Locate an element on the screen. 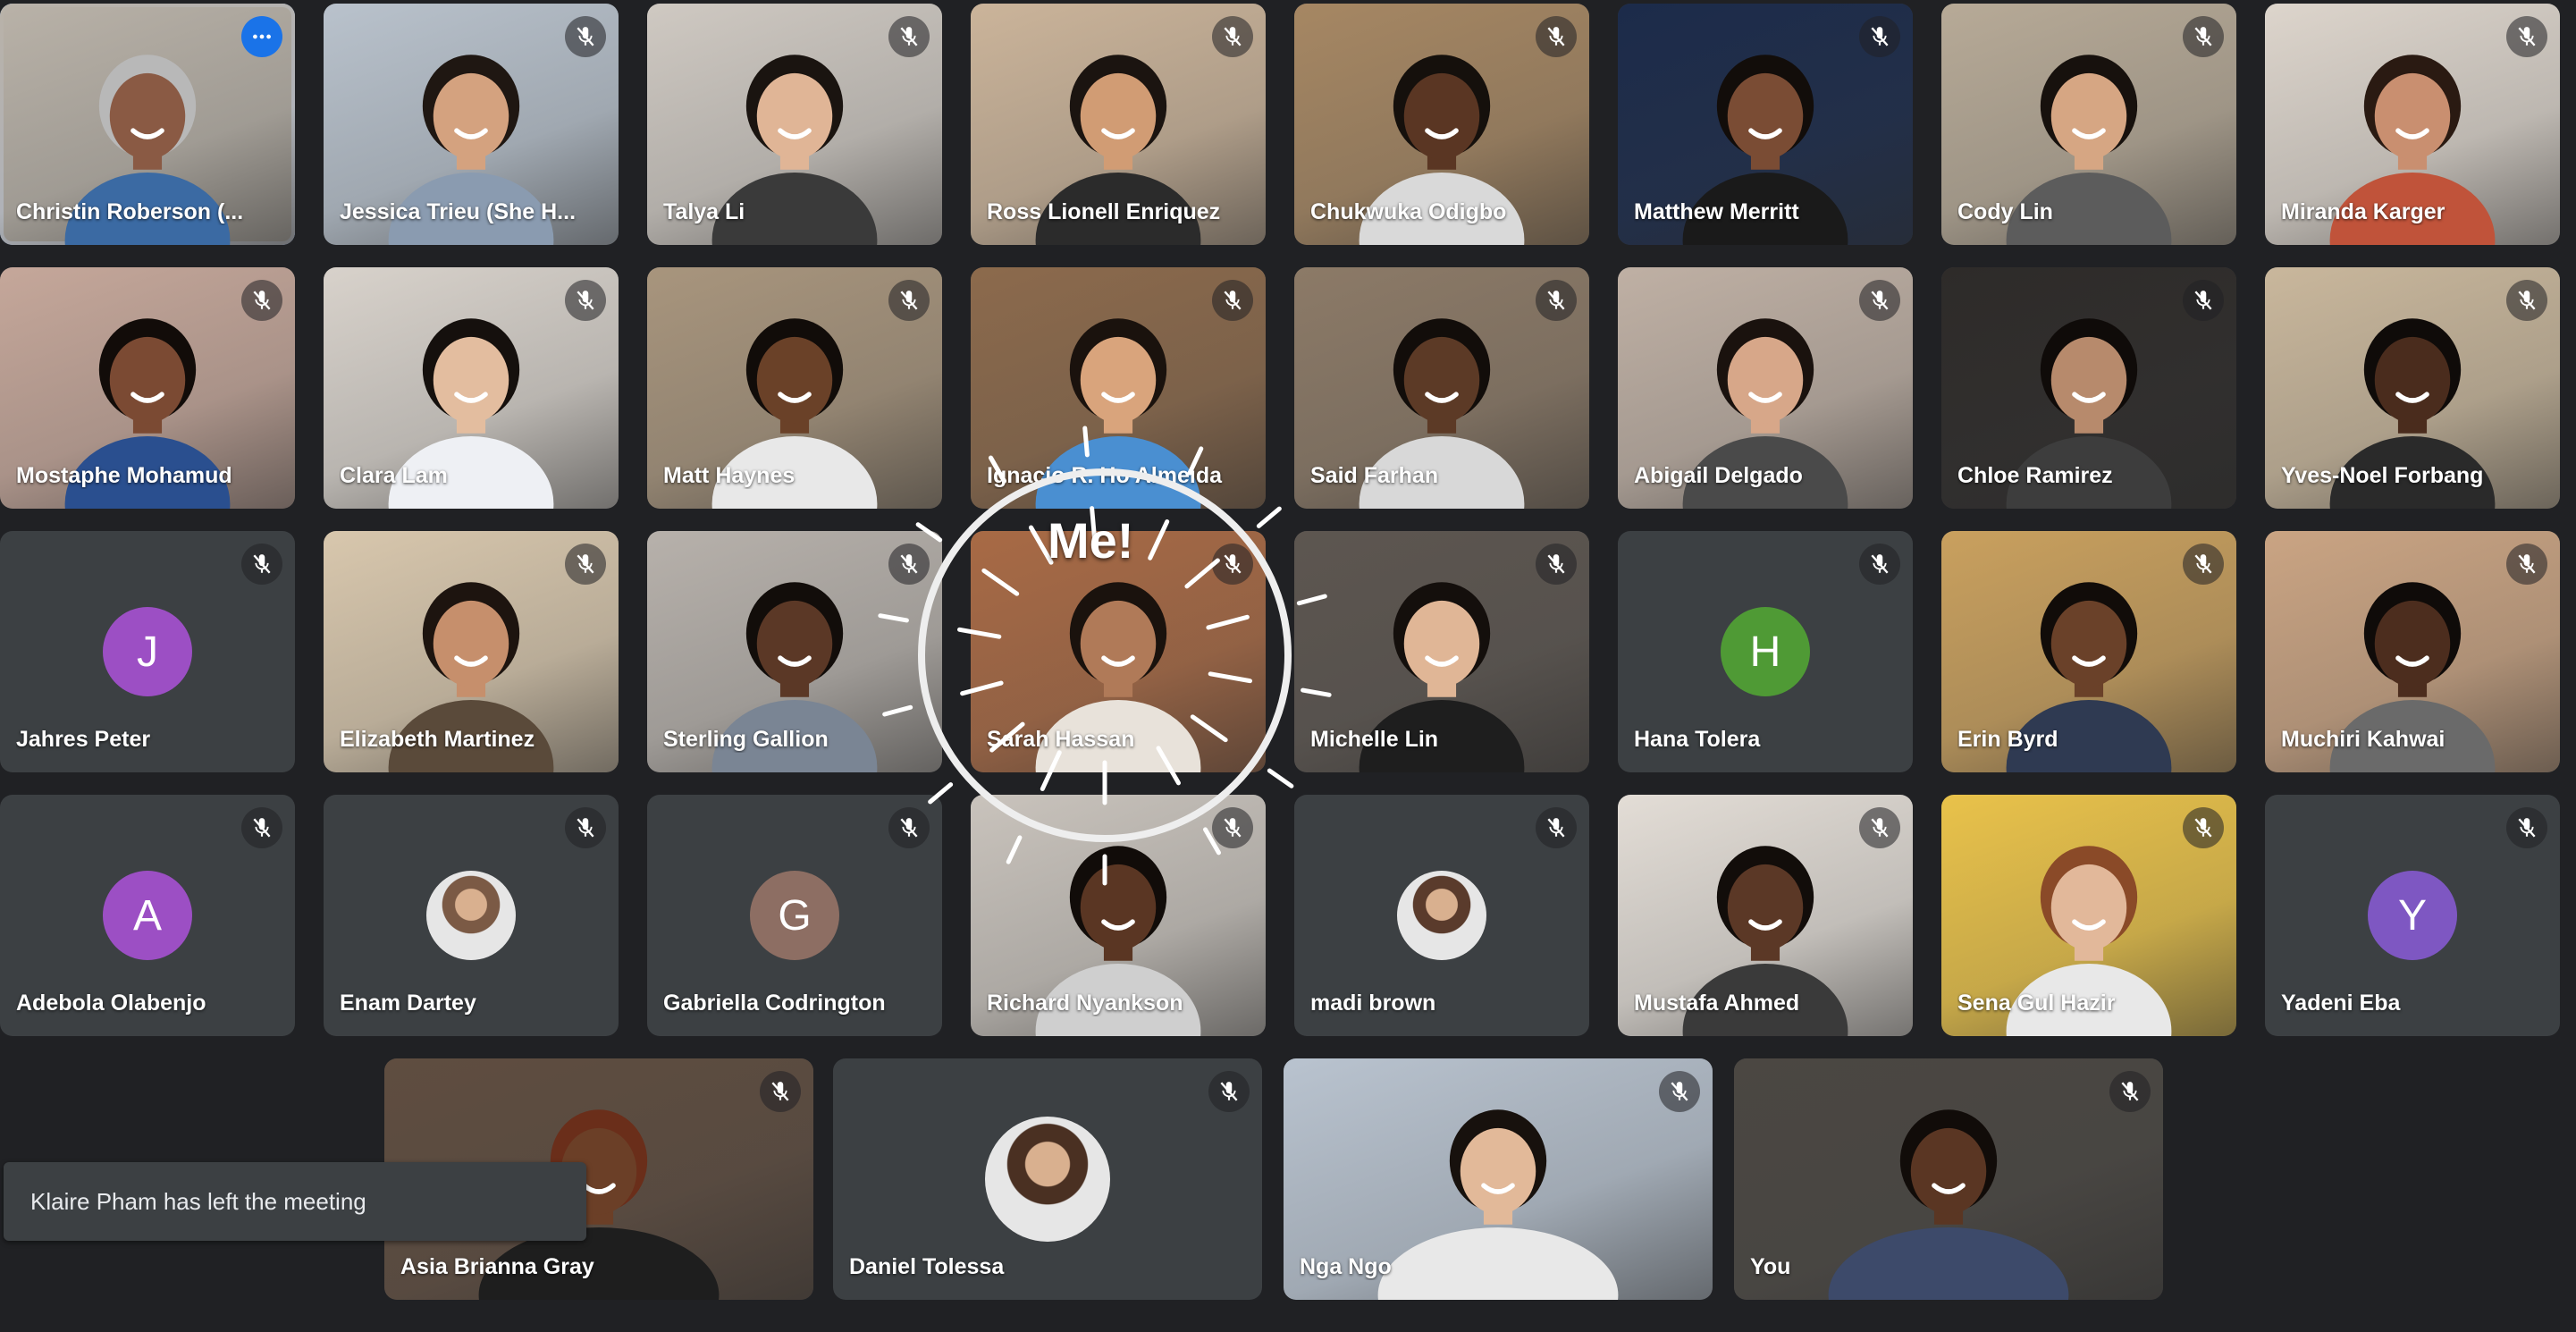 Image resolution: width=2576 pixels, height=1332 pixels. participant-name: Said Farhan is located at coordinates (1375, 476).